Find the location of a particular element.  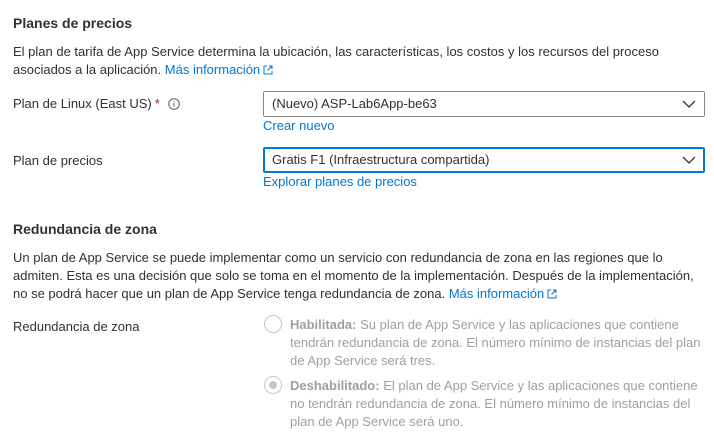

zone-section-title: Redundancia de zona is located at coordinates (85, 229).